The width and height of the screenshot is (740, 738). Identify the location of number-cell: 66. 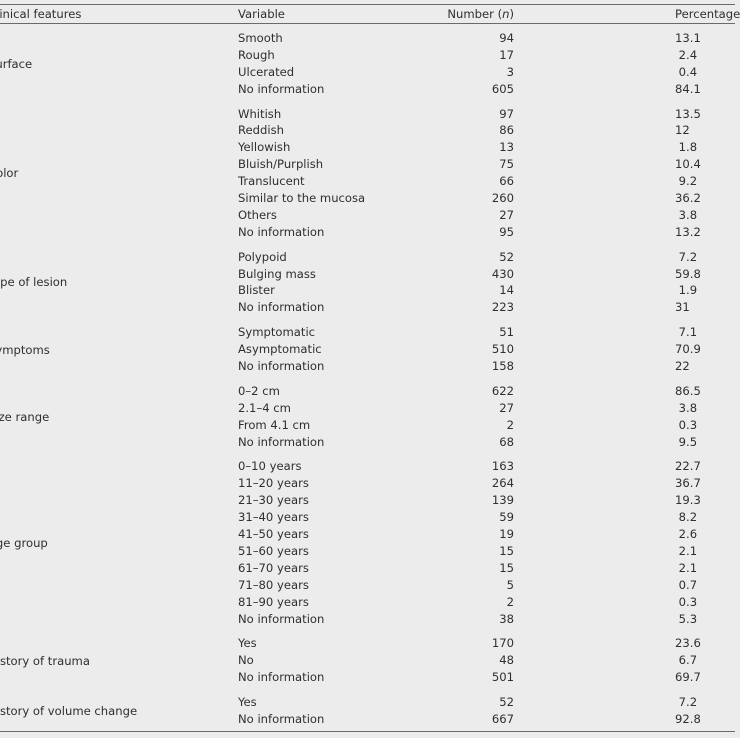
(506, 181).